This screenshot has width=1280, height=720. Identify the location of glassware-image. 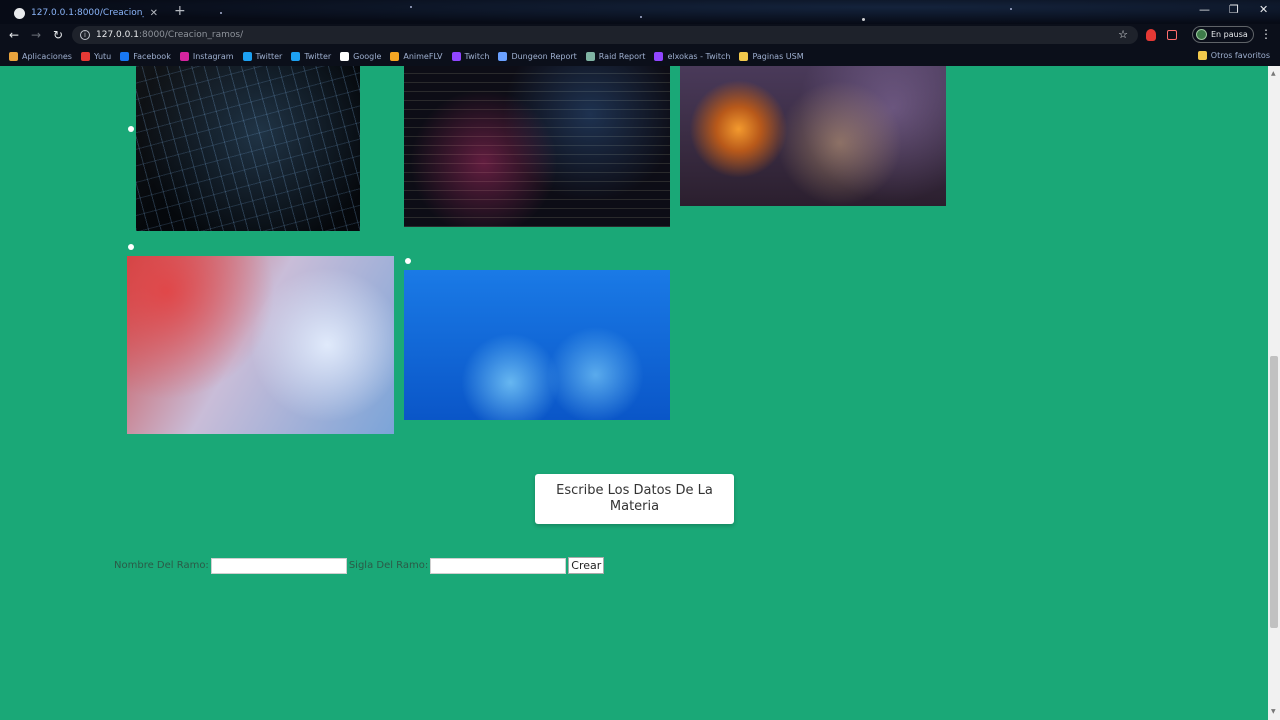
(537, 345).